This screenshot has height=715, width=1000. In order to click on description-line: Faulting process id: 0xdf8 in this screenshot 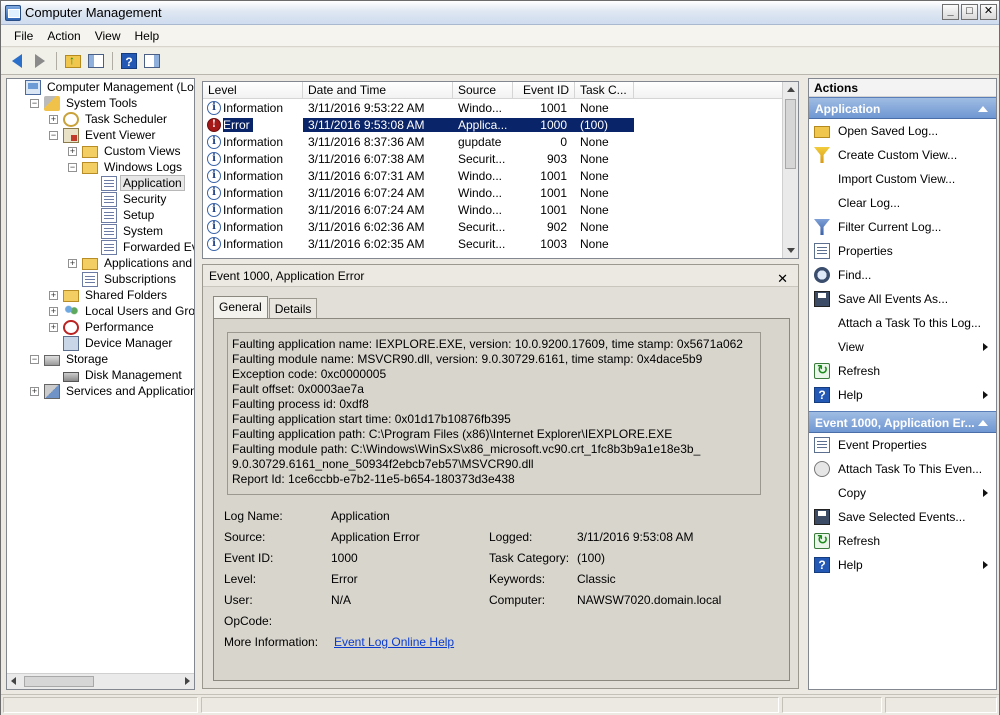, I will do `click(300, 404)`.